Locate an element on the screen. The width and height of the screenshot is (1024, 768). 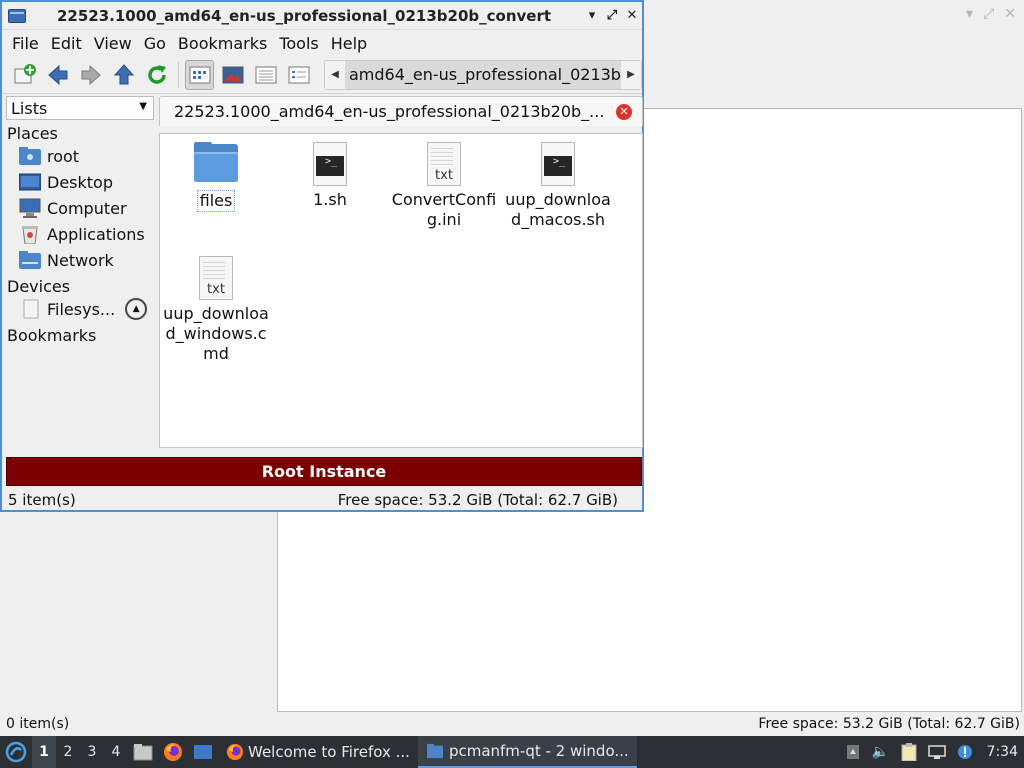
desktop-switch-4: 4 is located at coordinates (116, 752).